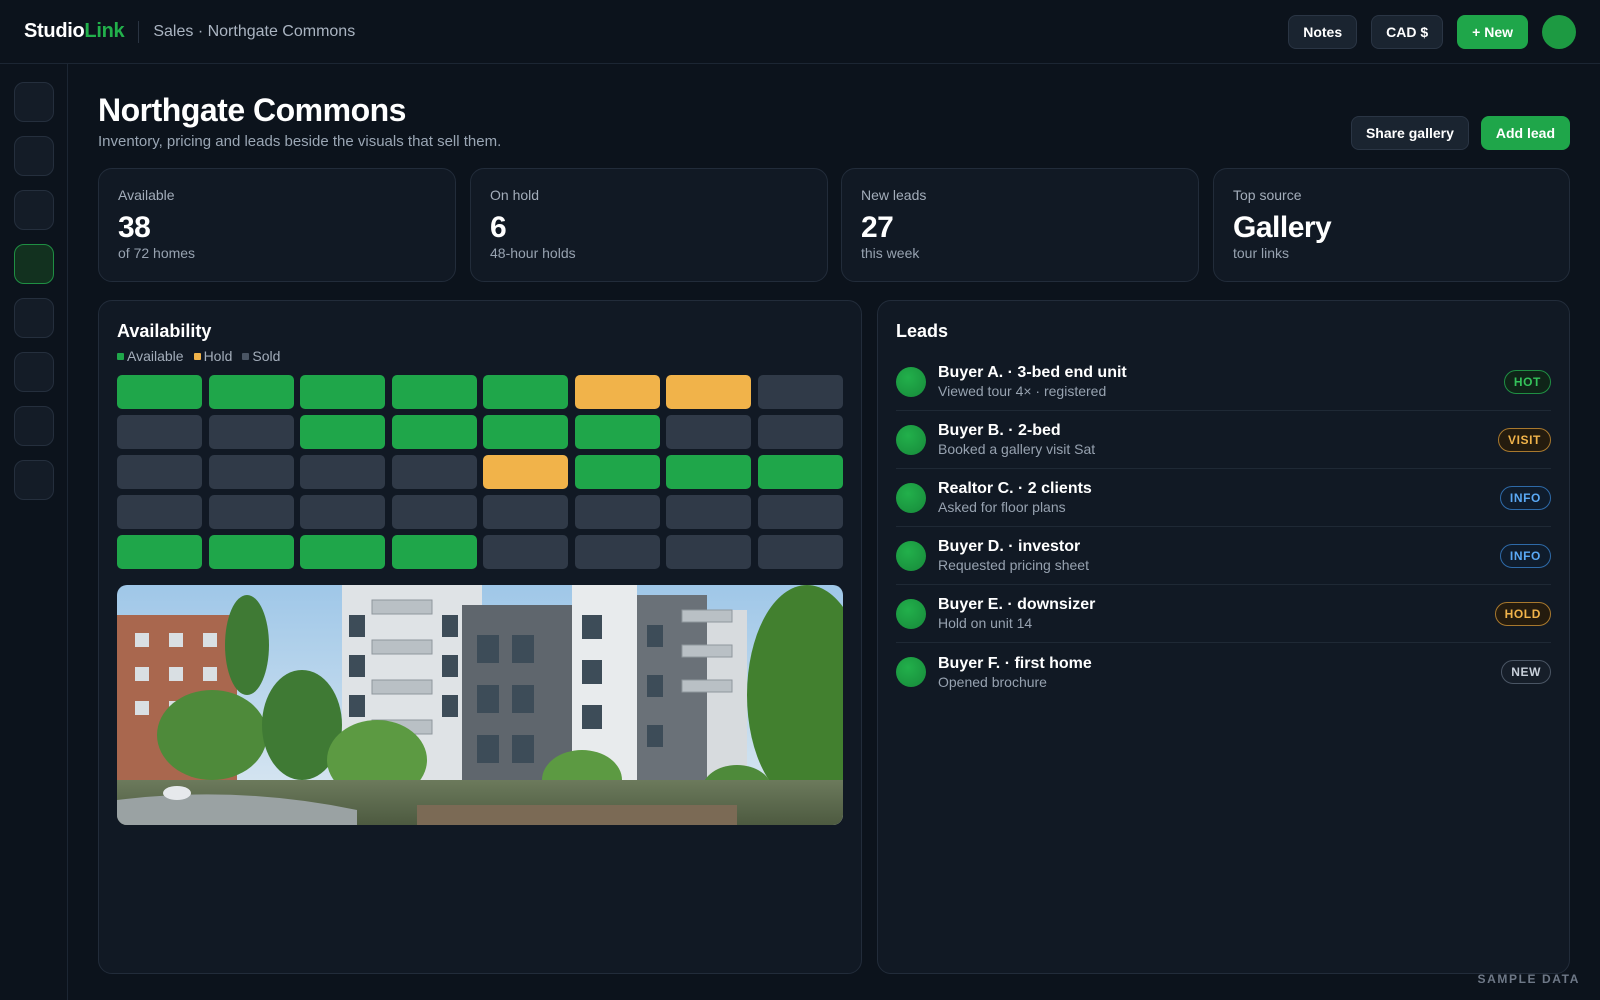 The width and height of the screenshot is (1600, 1000). What do you see at coordinates (1009, 546) in the screenshot?
I see `lead-name: Buyer D. · investor` at bounding box center [1009, 546].